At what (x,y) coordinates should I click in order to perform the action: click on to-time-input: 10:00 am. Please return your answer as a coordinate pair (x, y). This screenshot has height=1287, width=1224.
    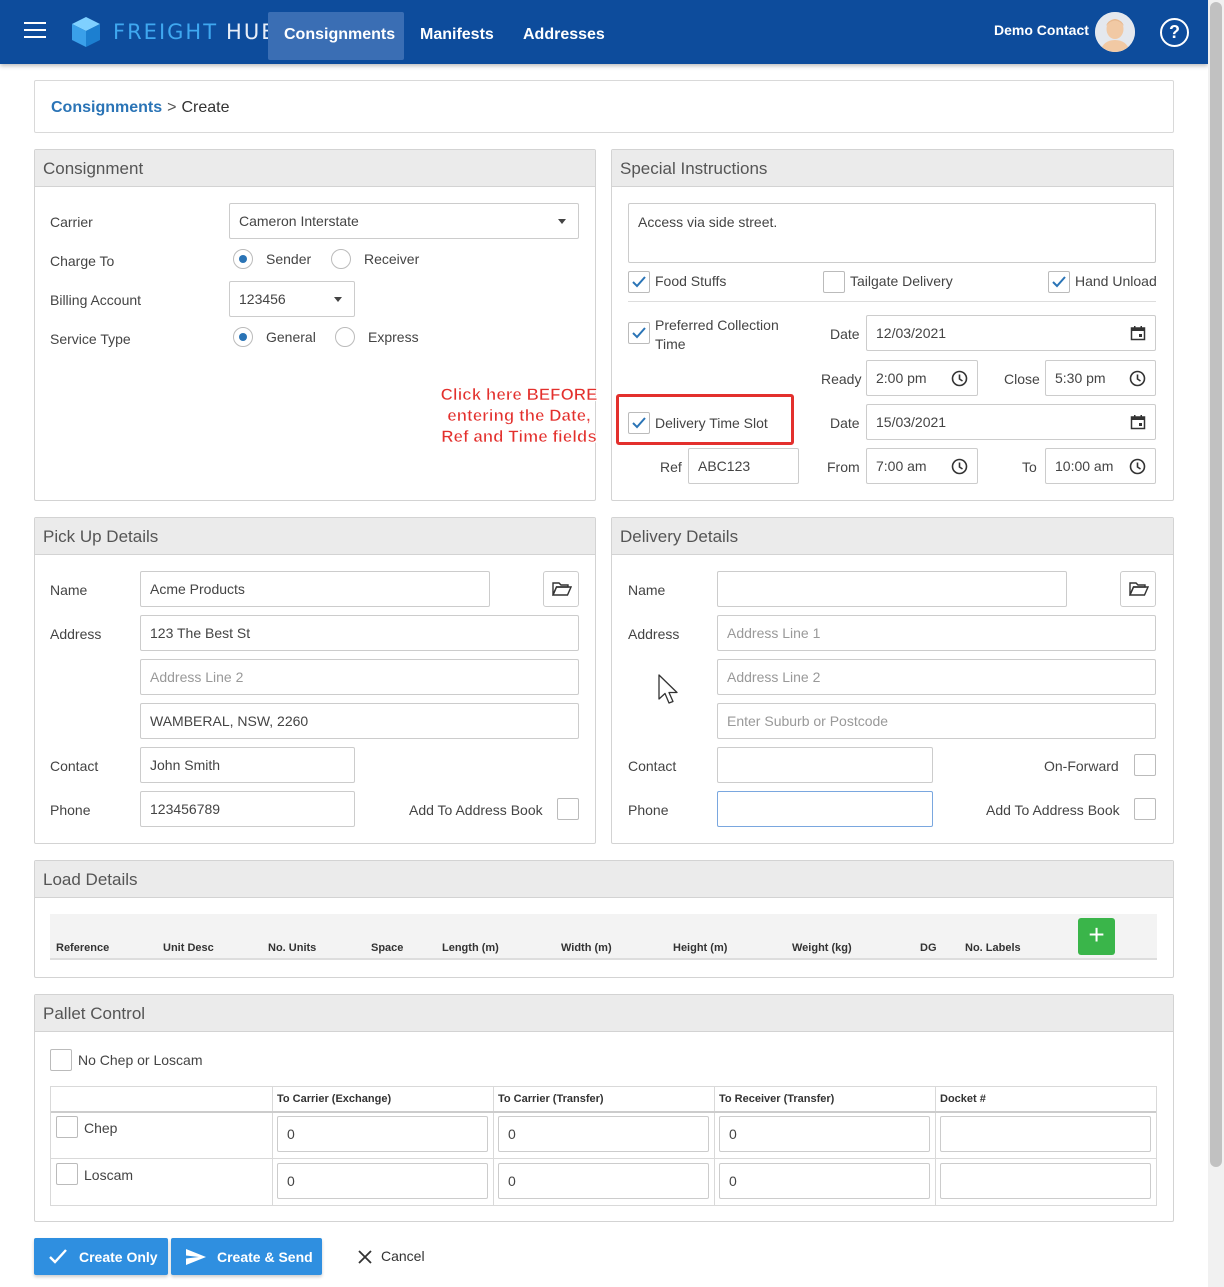
    Looking at the image, I should click on (1100, 466).